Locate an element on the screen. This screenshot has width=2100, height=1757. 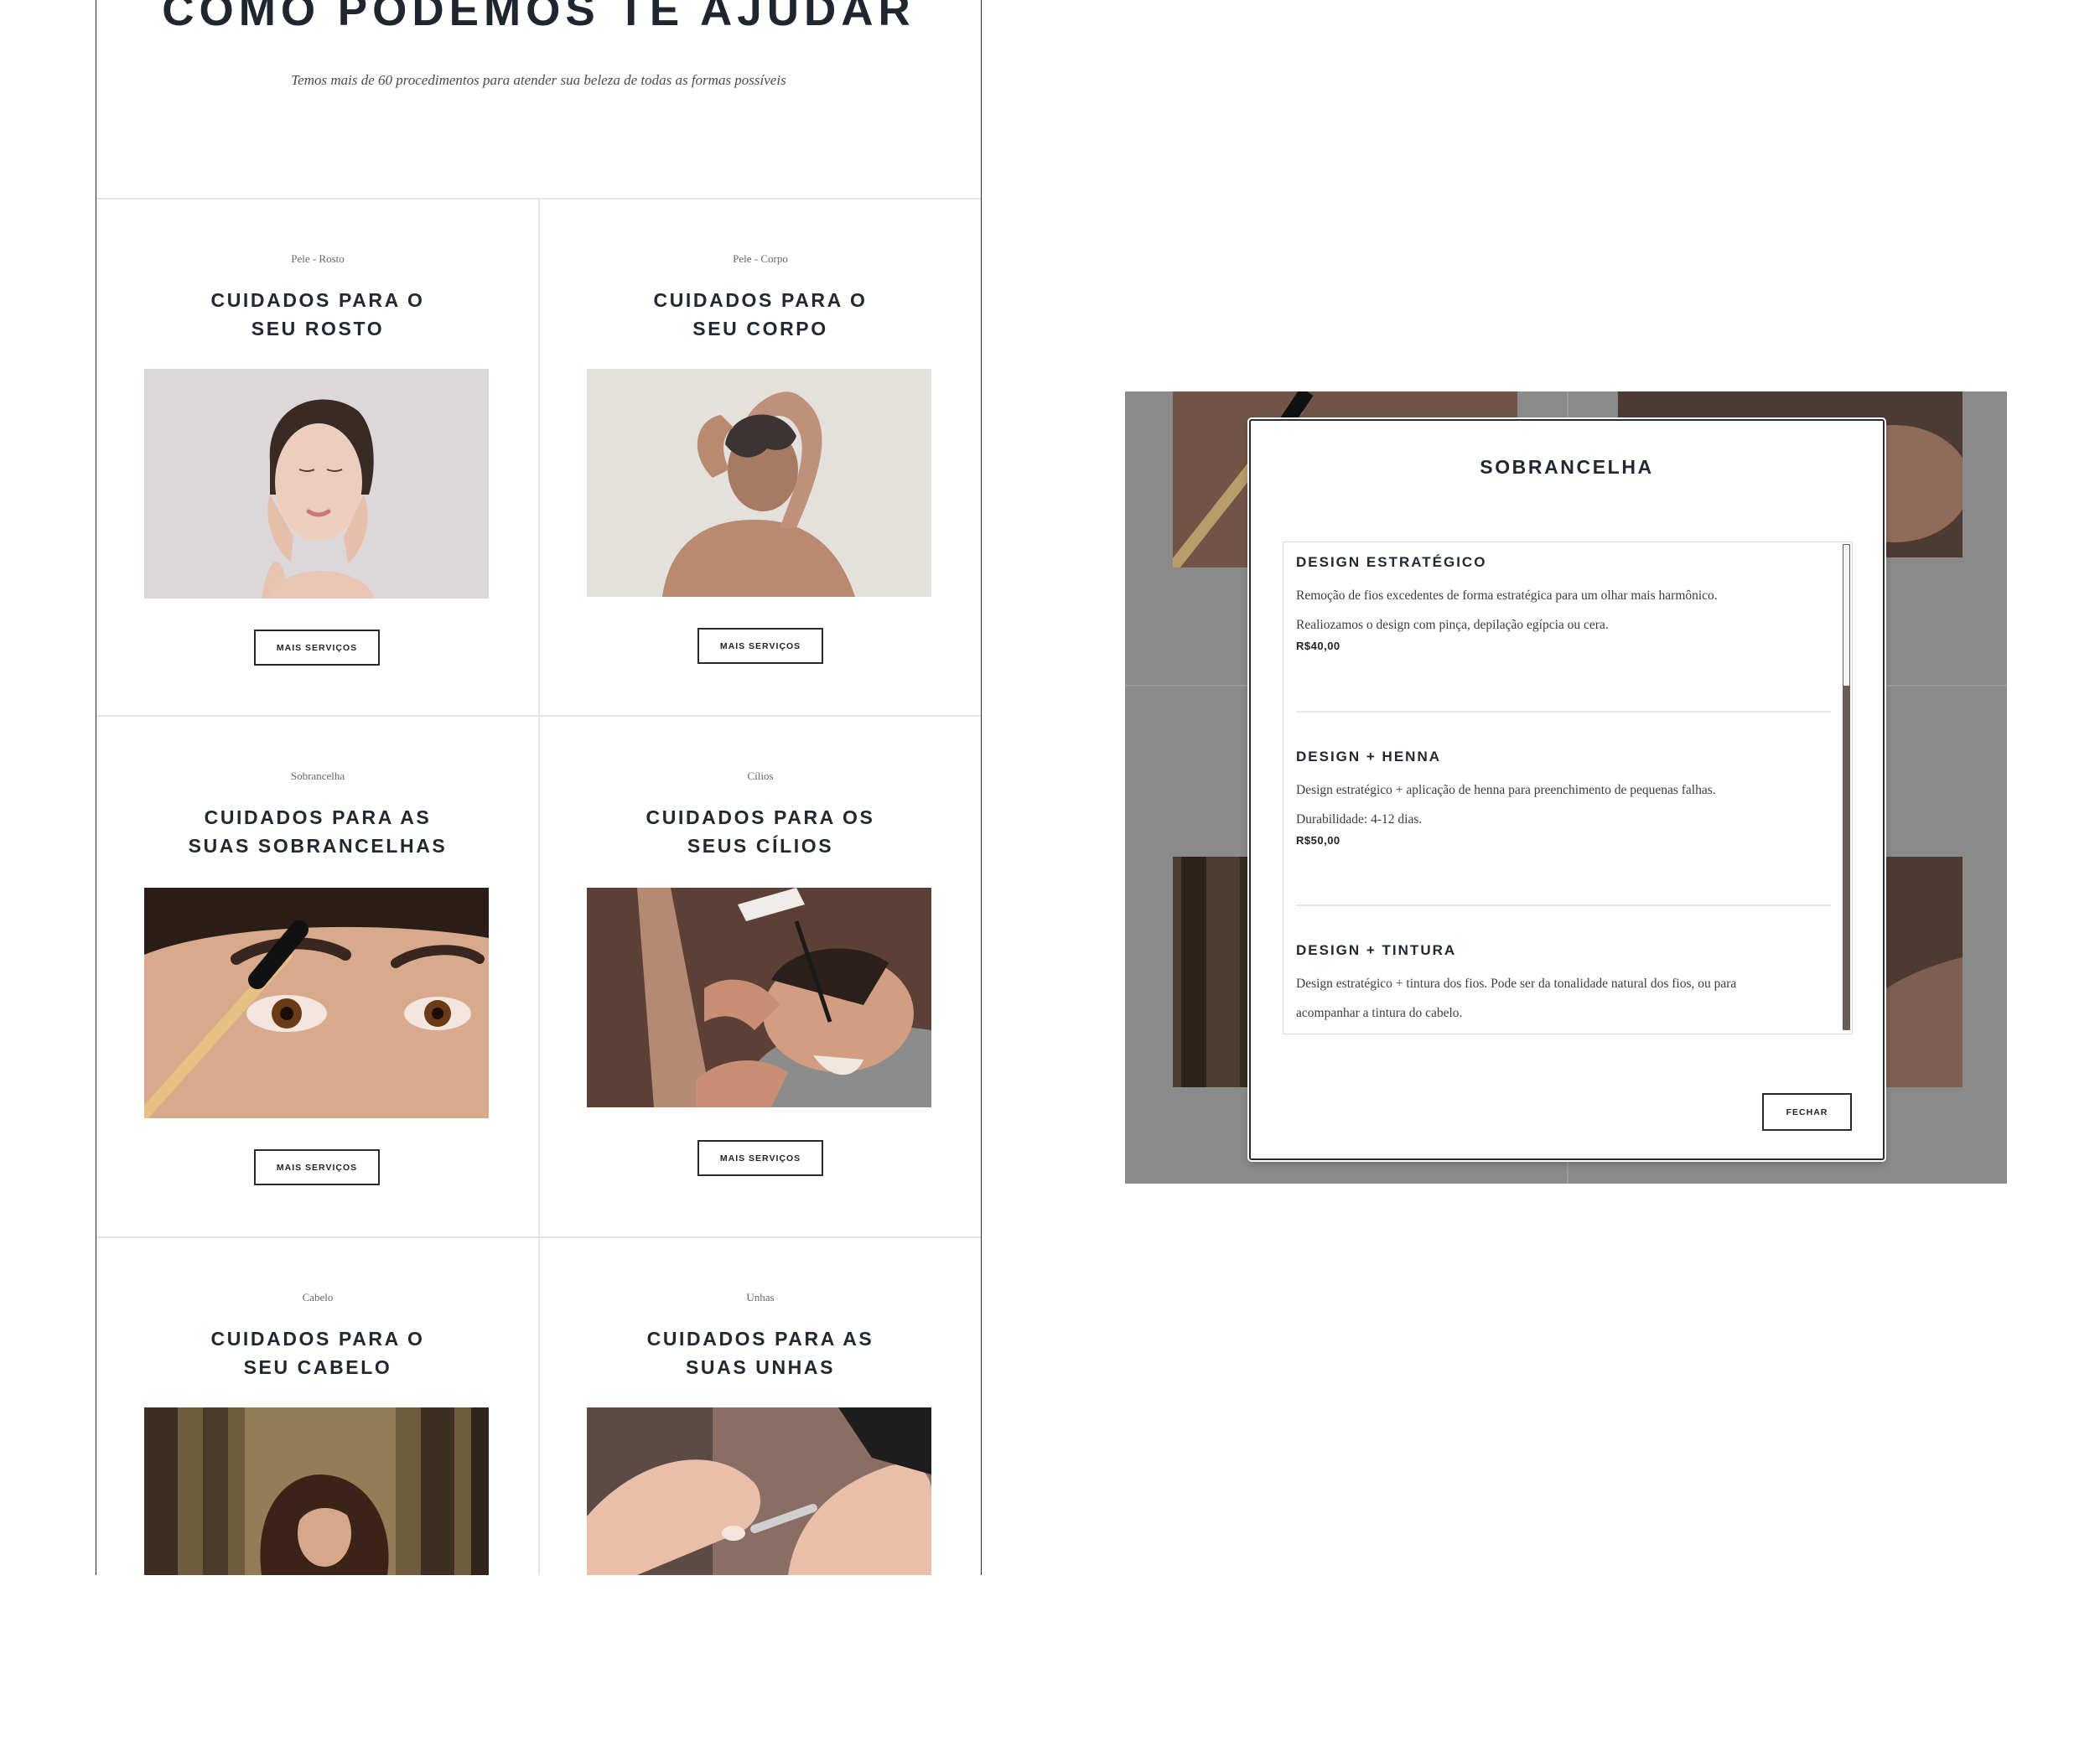
card-title: CUIDADOS PARA AS SUAS UNHAS is located at coordinates (760, 1353).